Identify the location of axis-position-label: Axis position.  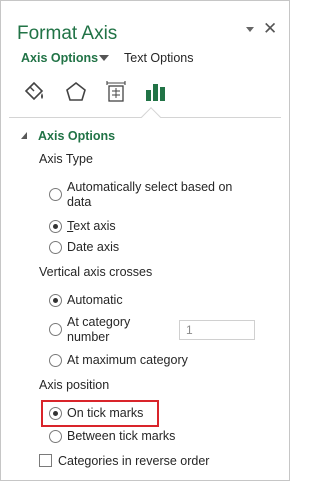
(74, 385).